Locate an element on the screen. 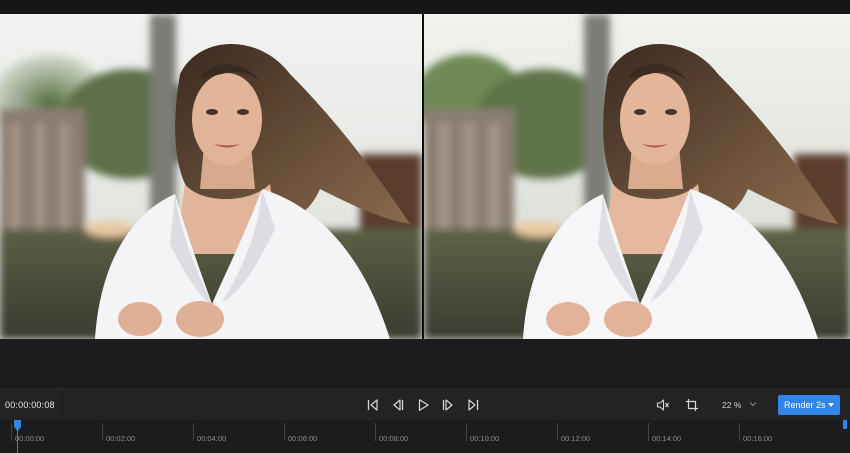 This screenshot has width=850, height=453. step-back-button is located at coordinates (398, 405).